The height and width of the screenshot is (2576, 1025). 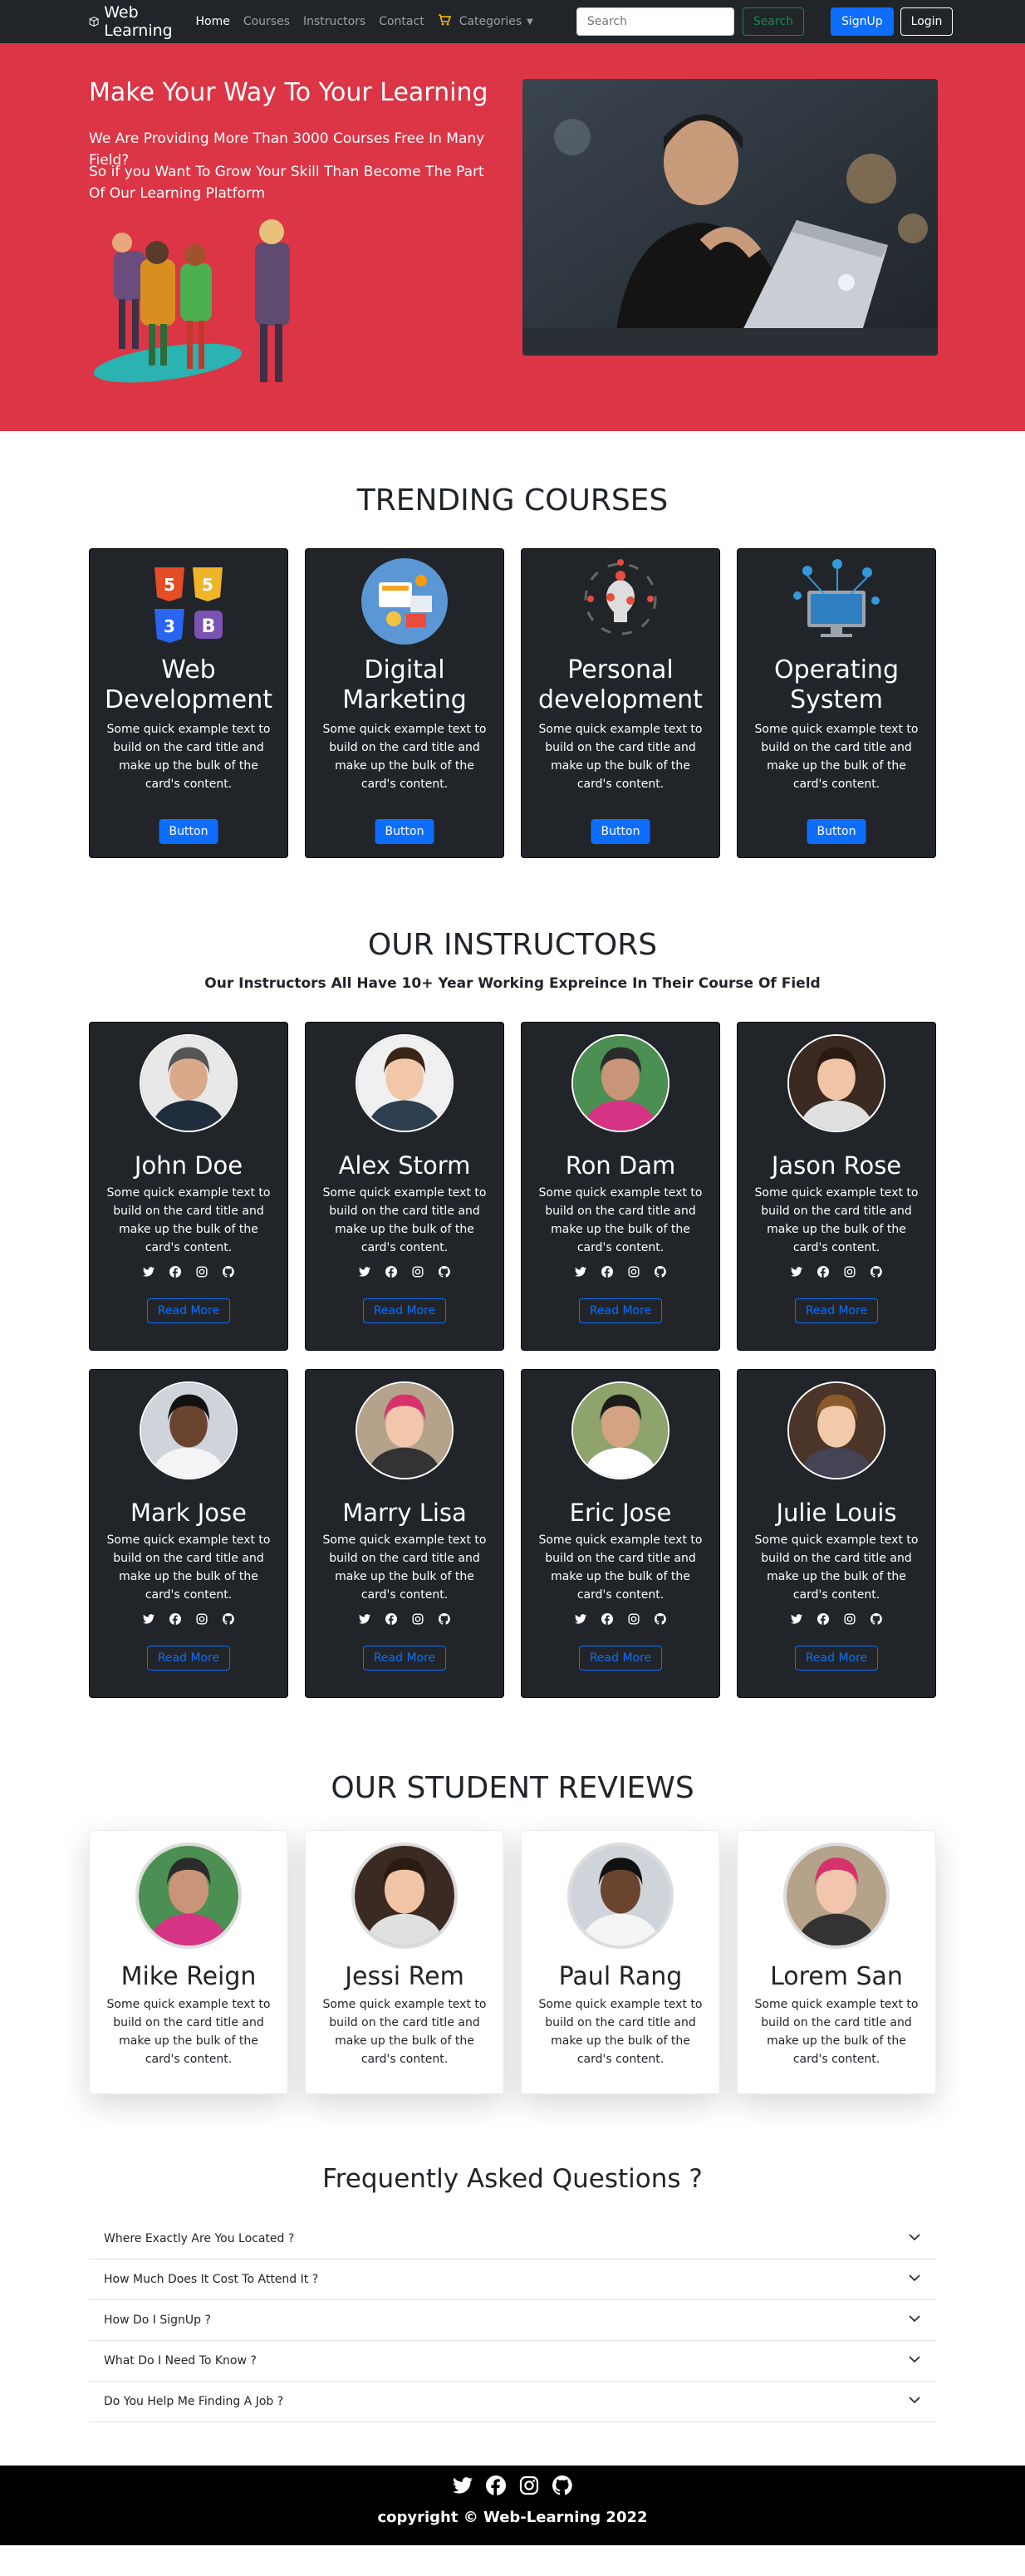 I want to click on nav-link-courses: Courses, so click(x=266, y=21).